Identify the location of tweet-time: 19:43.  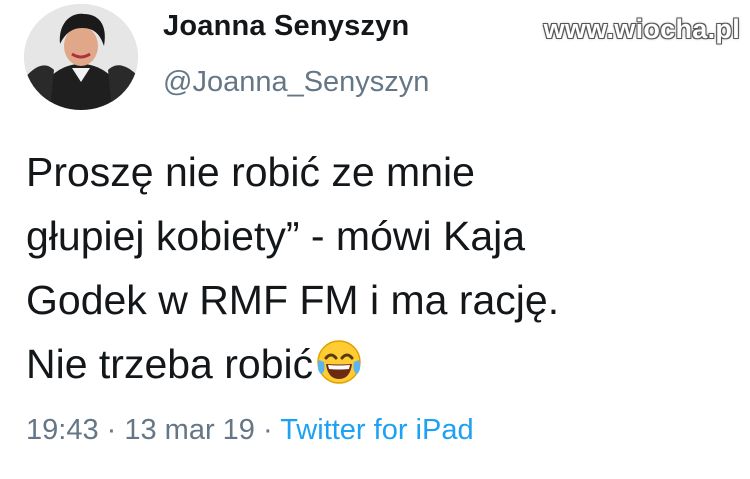
(62, 430).